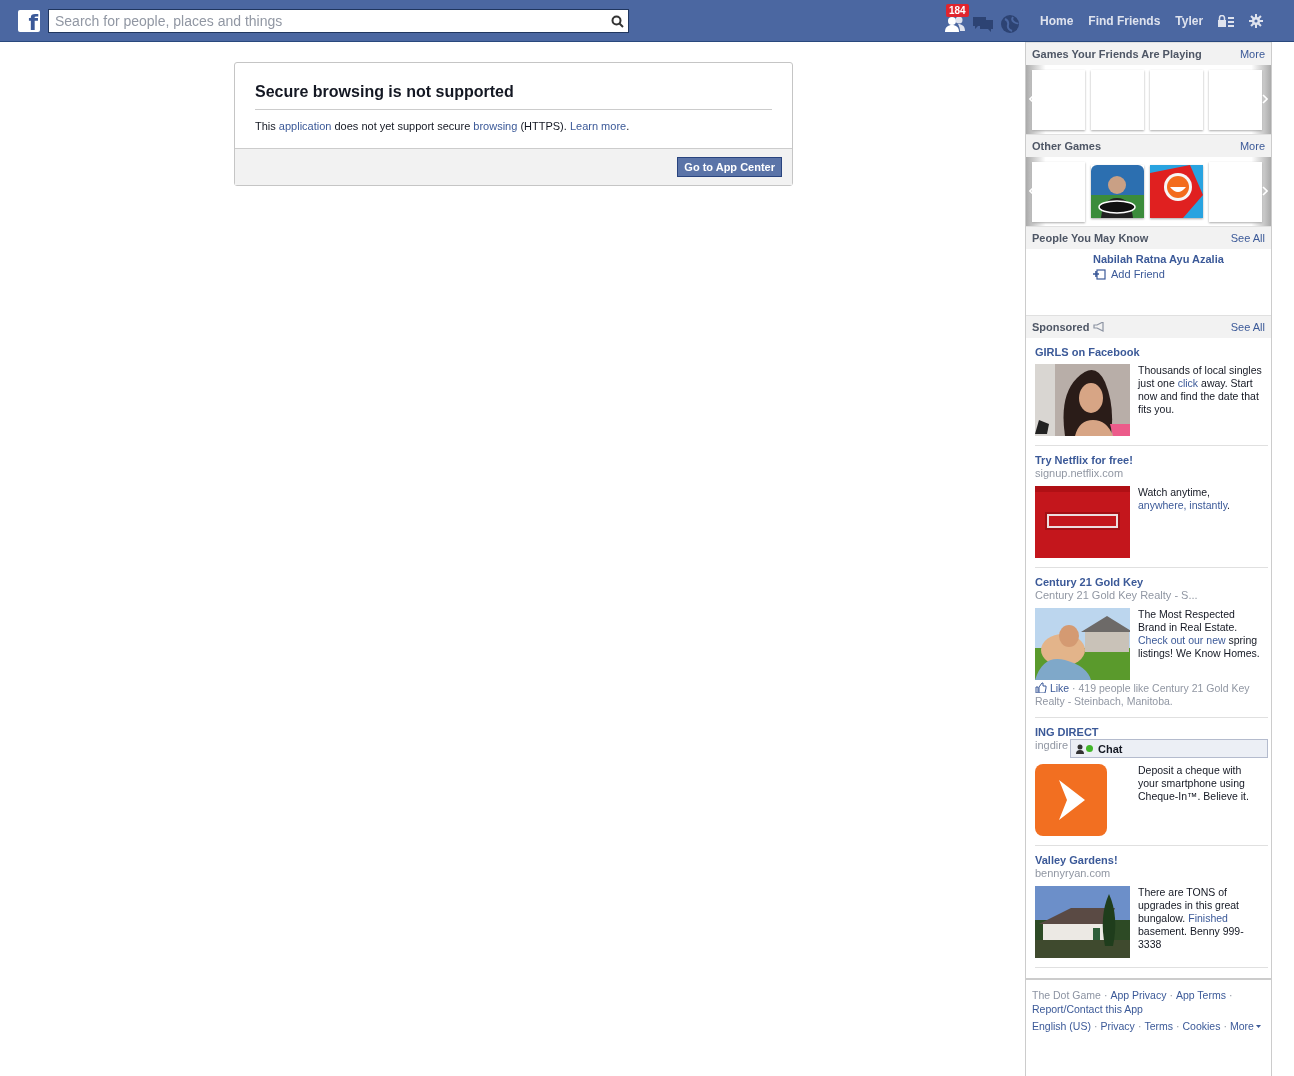  I want to click on link: click, so click(1188, 383).